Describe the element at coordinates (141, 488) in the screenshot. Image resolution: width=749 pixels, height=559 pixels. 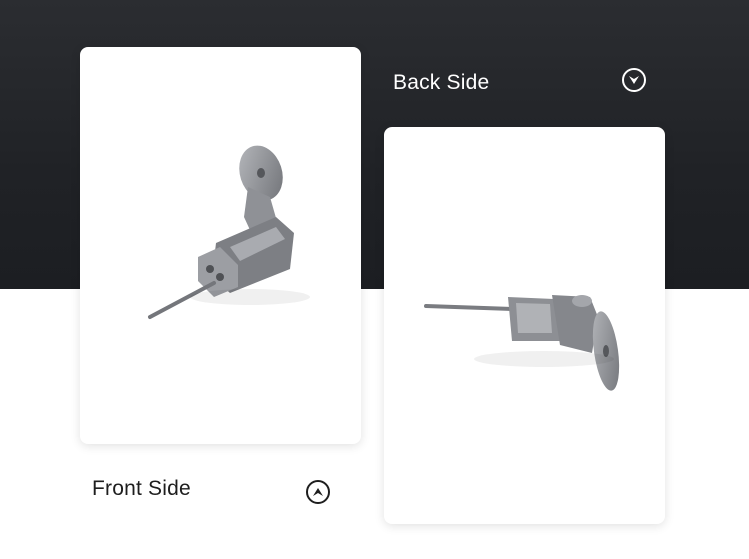
I see `front-side-label: Front Side` at that location.